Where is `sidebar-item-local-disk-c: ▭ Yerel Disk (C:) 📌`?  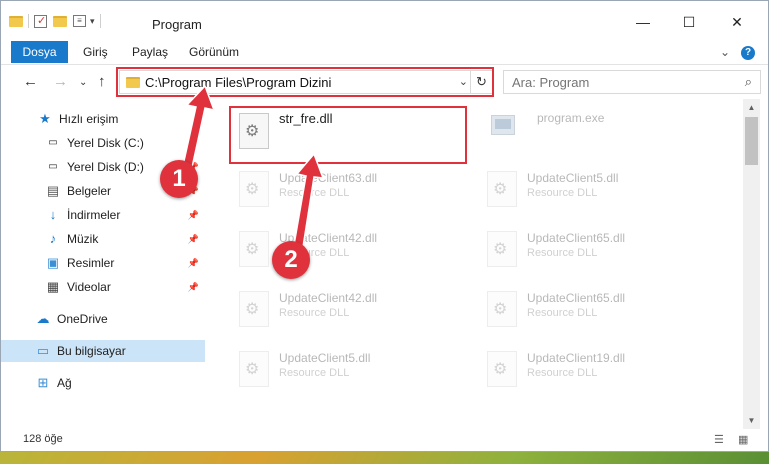 sidebar-item-local-disk-c: ▭ Yerel Disk (C:) 📌 is located at coordinates (103, 143).